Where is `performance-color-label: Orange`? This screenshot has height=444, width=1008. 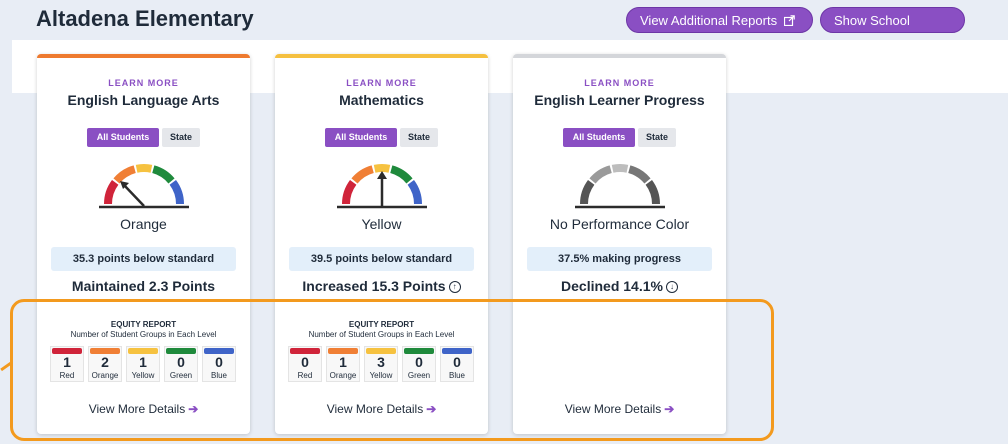
performance-color-label: Orange is located at coordinates (143, 224).